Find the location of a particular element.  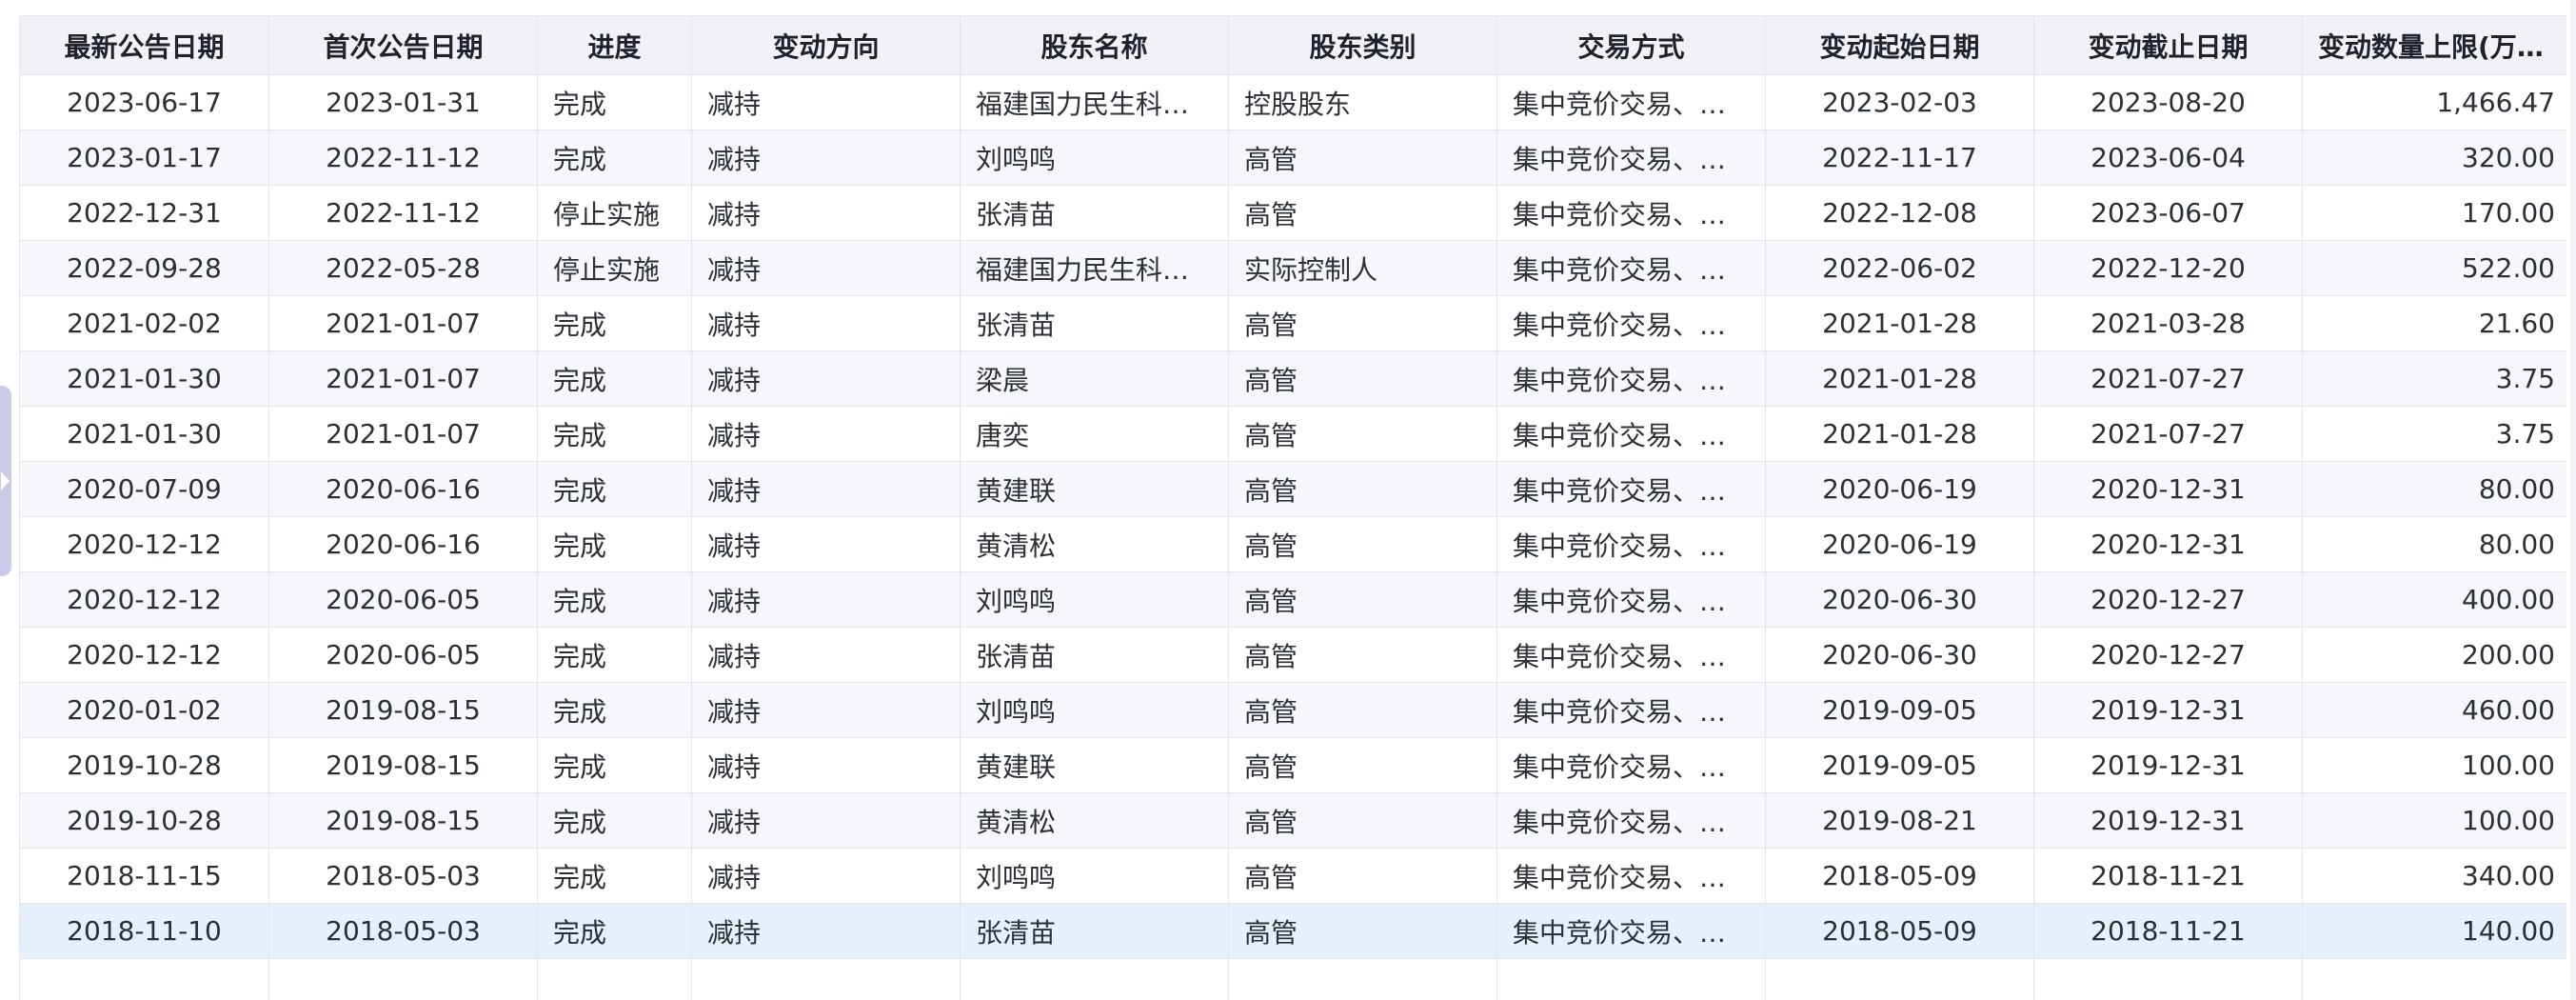

cell-change-end-date: 2021-07-27 is located at coordinates (2168, 378).